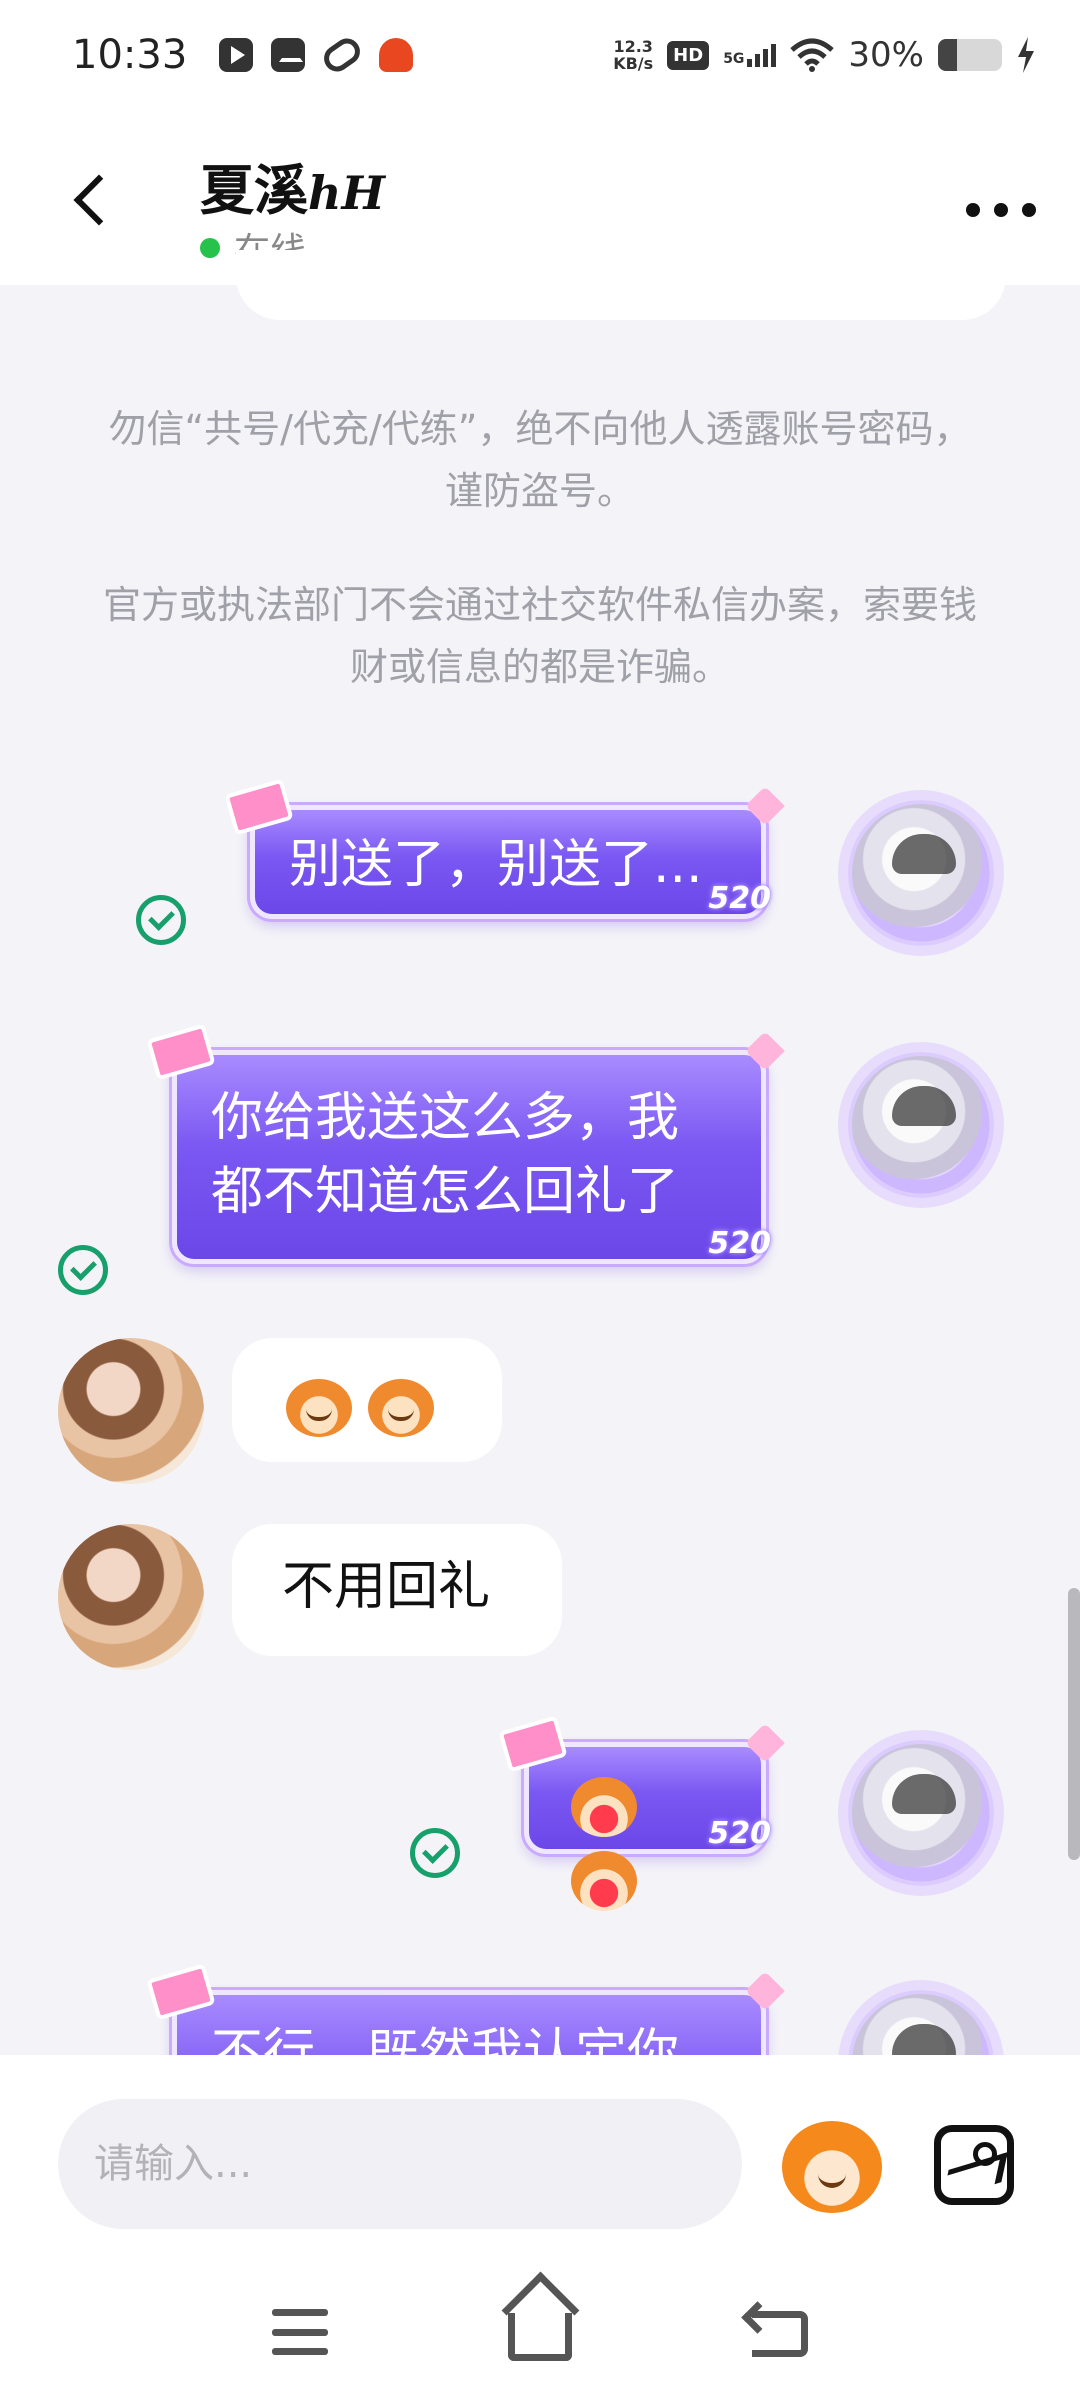  I want to click on online-dot-icon, so click(210, 248).